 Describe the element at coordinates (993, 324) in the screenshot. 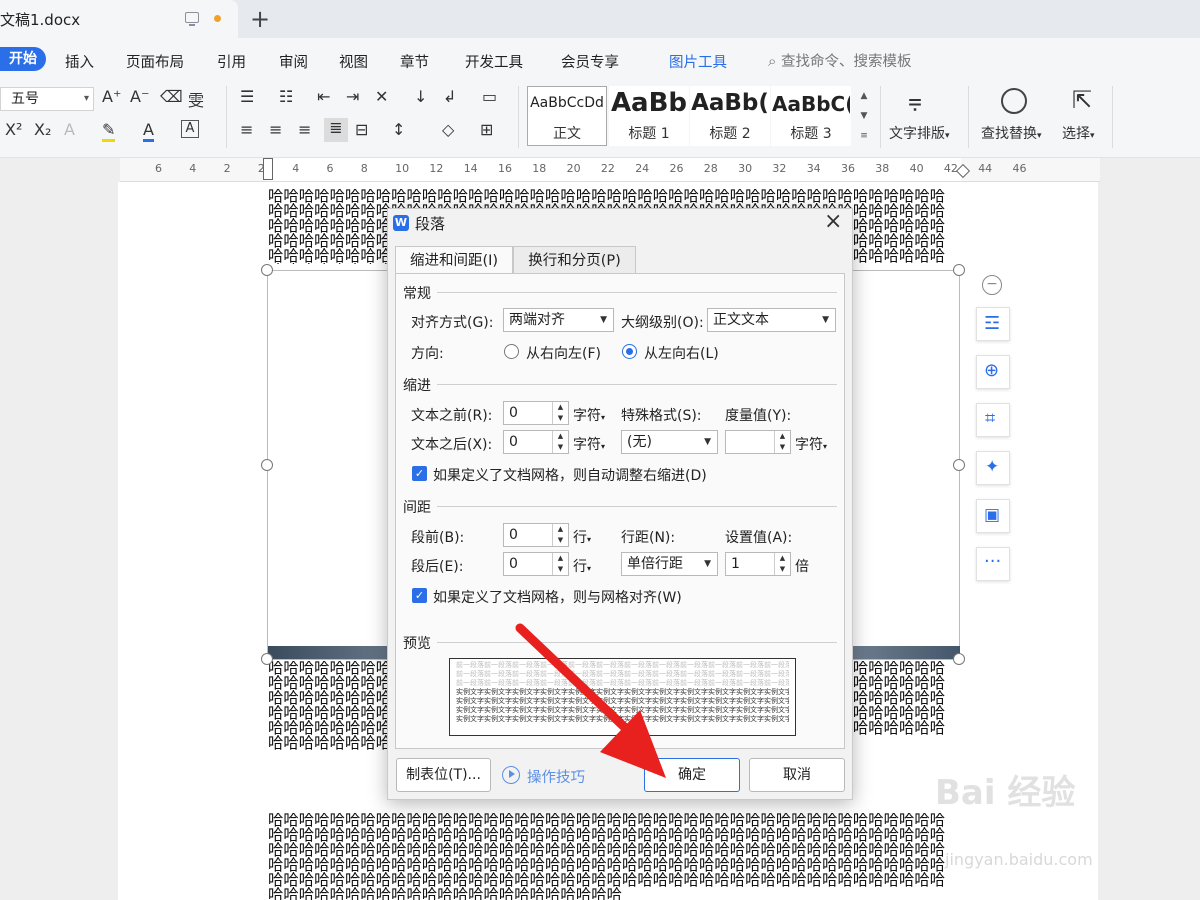

I see `wrap-text-button: ☲` at that location.